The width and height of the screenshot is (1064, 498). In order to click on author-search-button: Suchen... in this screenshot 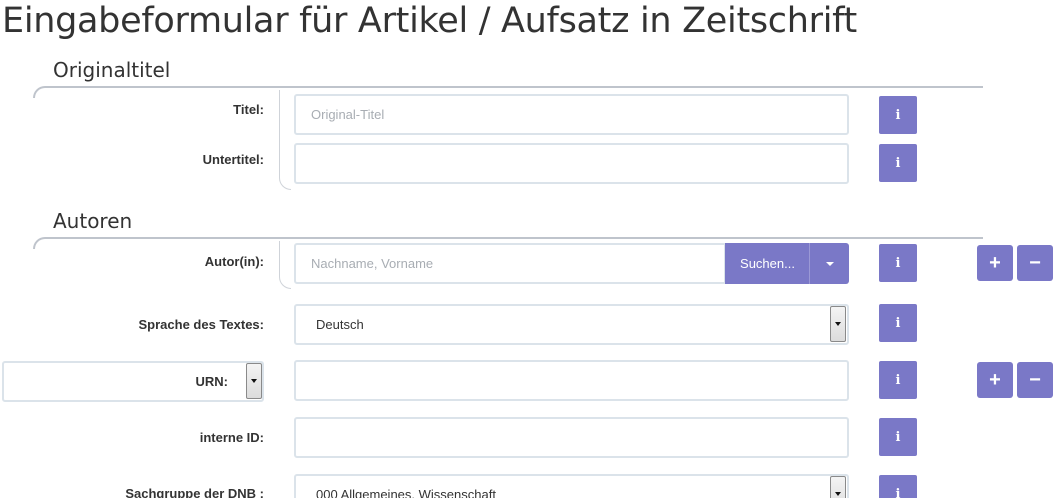, I will do `click(767, 263)`.